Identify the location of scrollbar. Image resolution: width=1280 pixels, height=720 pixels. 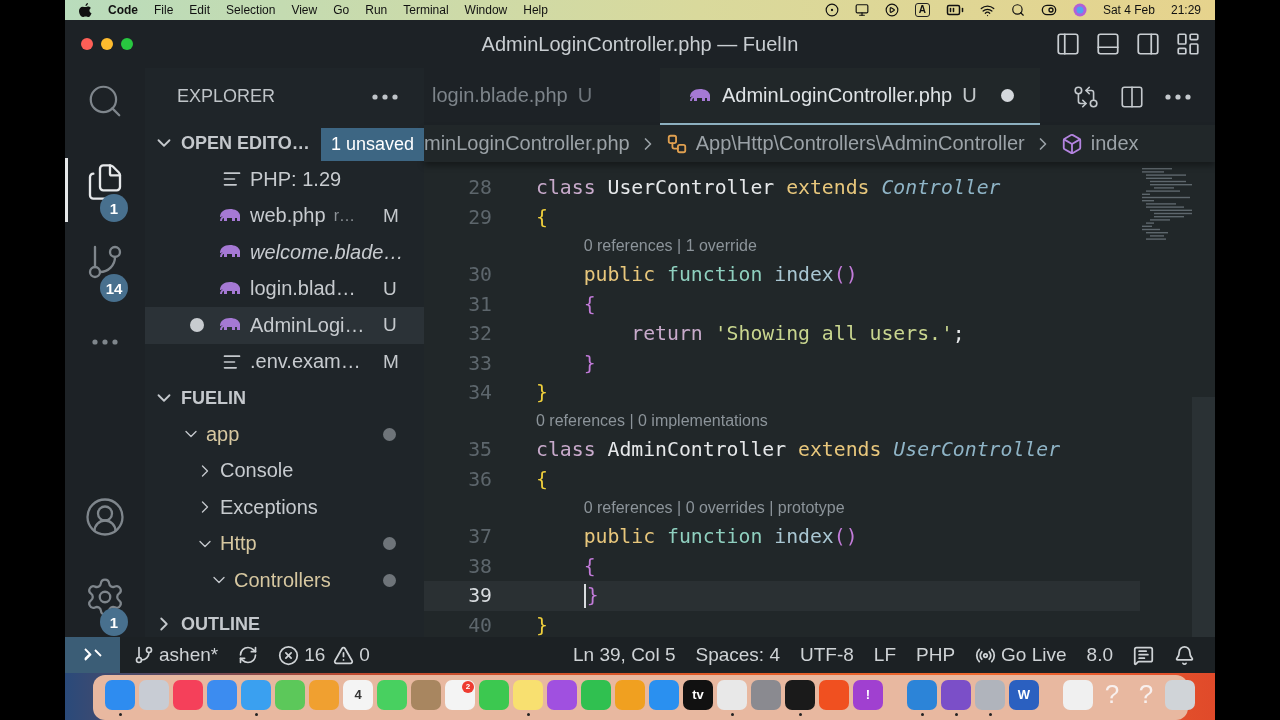
(1203, 517).